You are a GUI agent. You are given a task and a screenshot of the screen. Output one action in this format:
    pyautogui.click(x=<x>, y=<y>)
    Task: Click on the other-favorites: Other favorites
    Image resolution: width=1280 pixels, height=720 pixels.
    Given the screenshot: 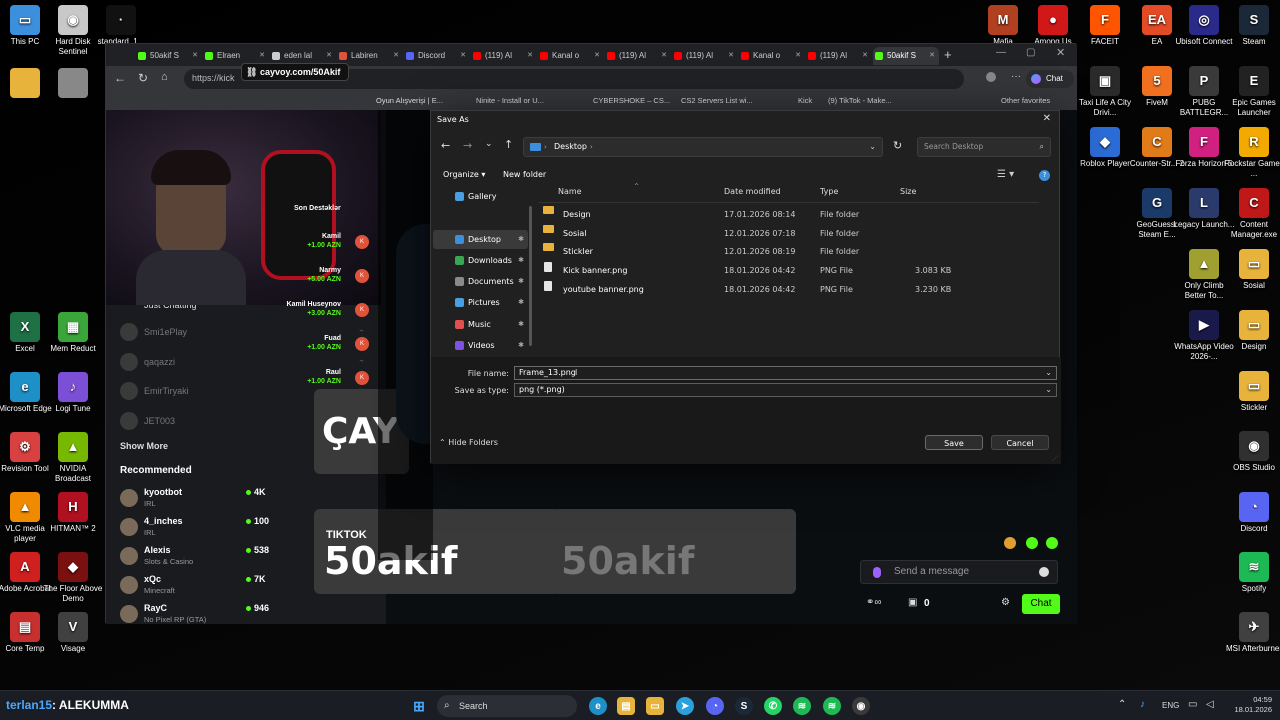 What is the action you would take?
    pyautogui.click(x=1025, y=100)
    